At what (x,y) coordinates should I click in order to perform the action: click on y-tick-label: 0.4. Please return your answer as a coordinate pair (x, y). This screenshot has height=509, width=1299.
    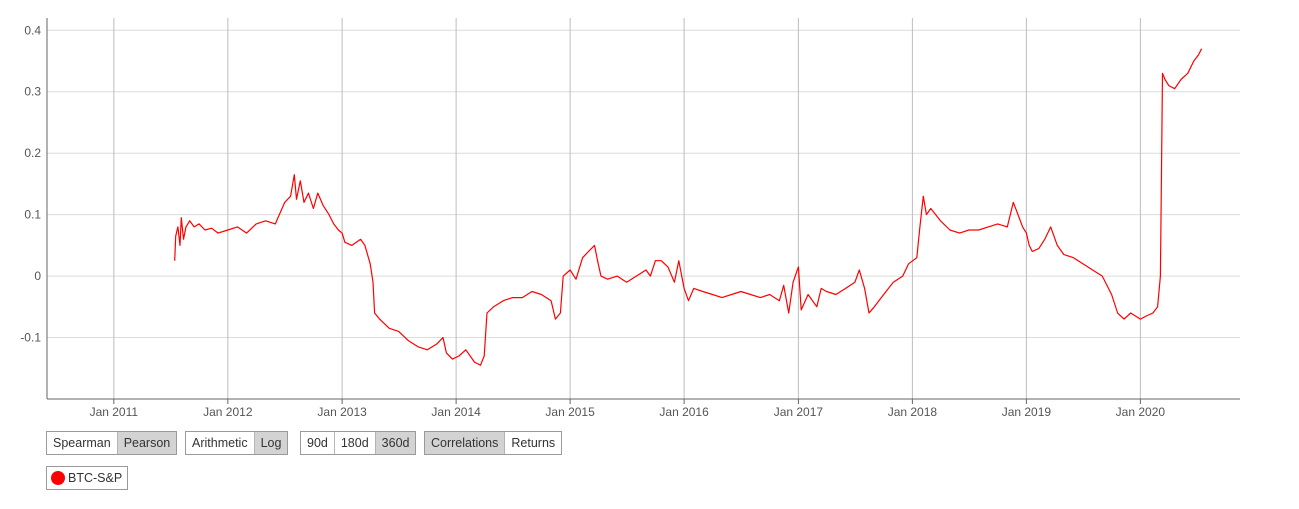
    Looking at the image, I should click on (32, 30).